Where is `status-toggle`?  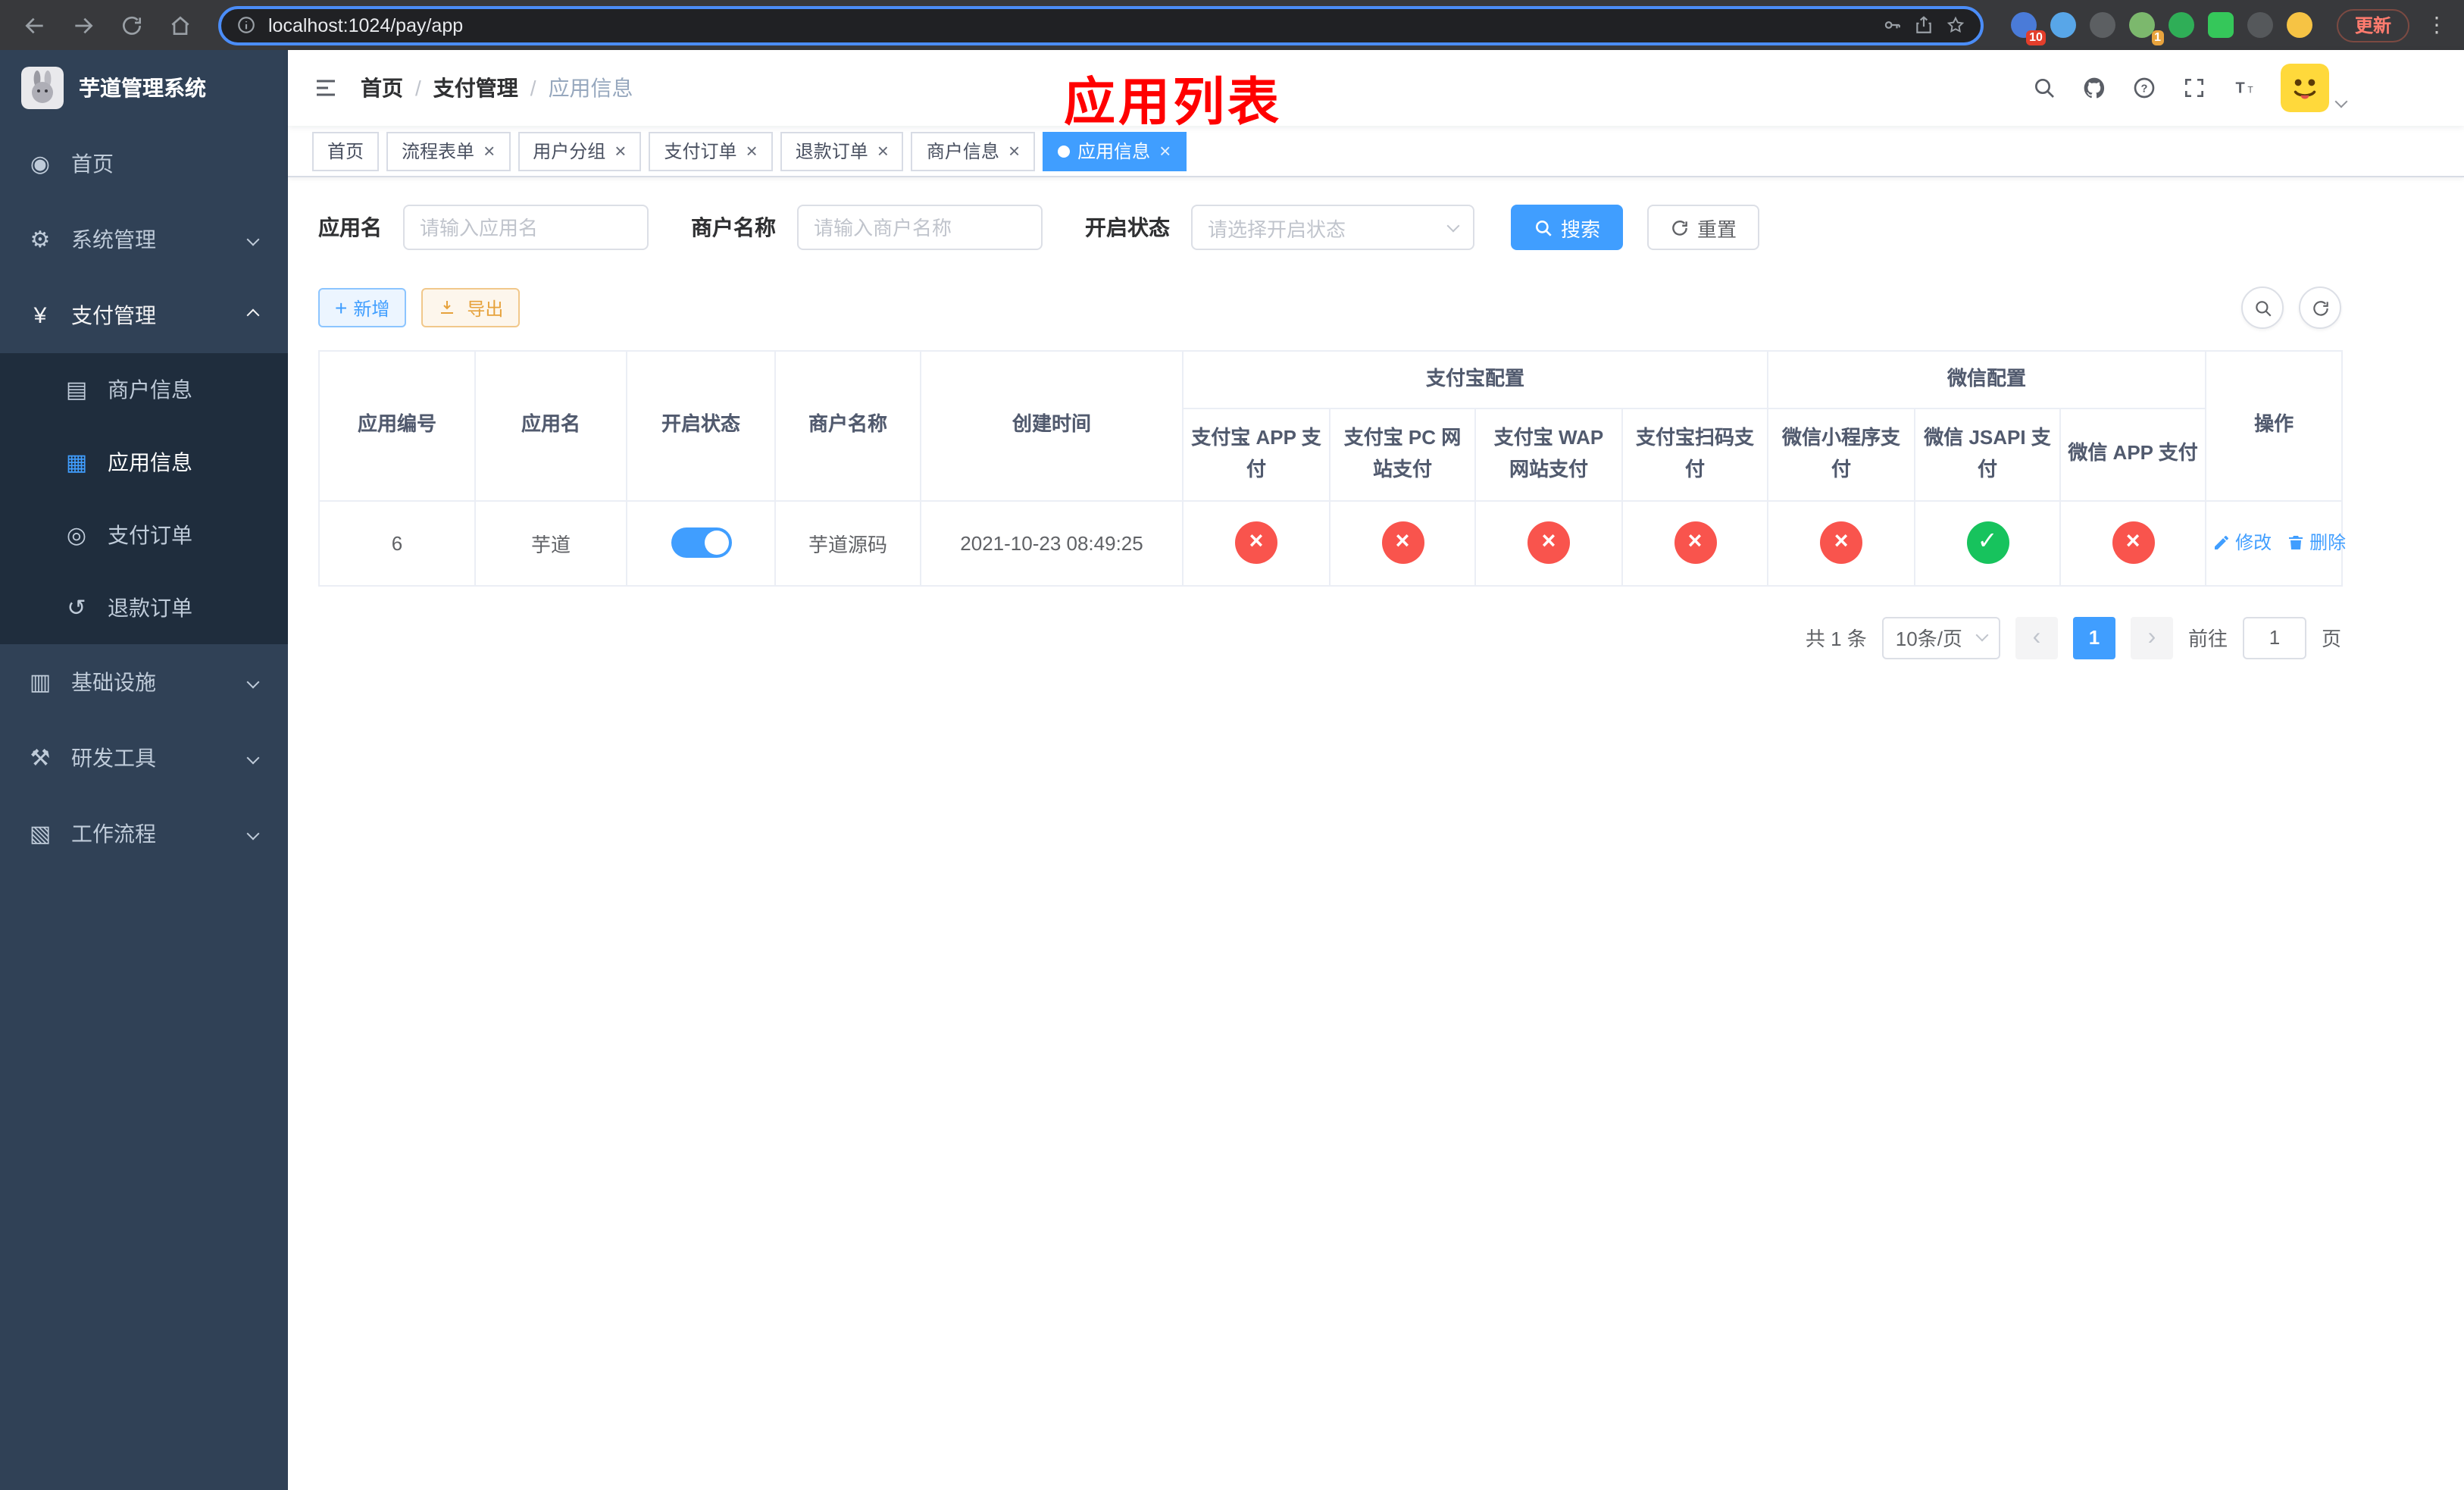
status-toggle is located at coordinates (701, 543).